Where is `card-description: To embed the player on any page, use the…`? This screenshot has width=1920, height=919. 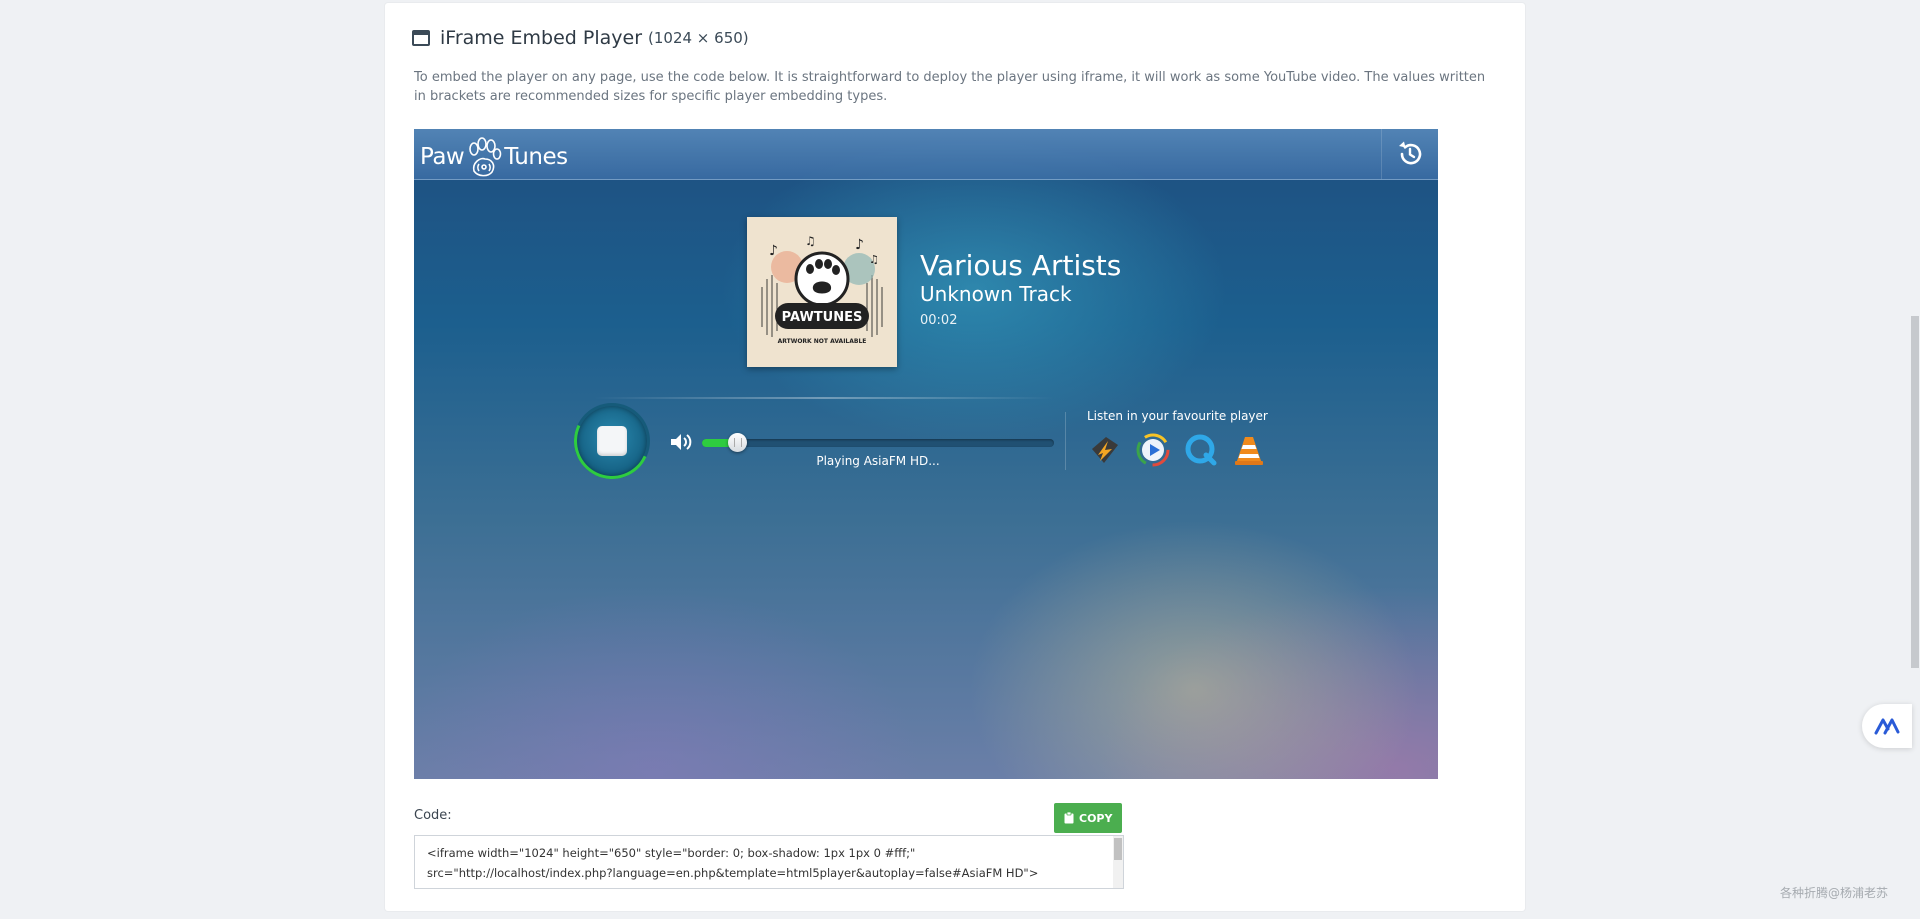
card-description: To embed the player on any page, use the… is located at coordinates (950, 87).